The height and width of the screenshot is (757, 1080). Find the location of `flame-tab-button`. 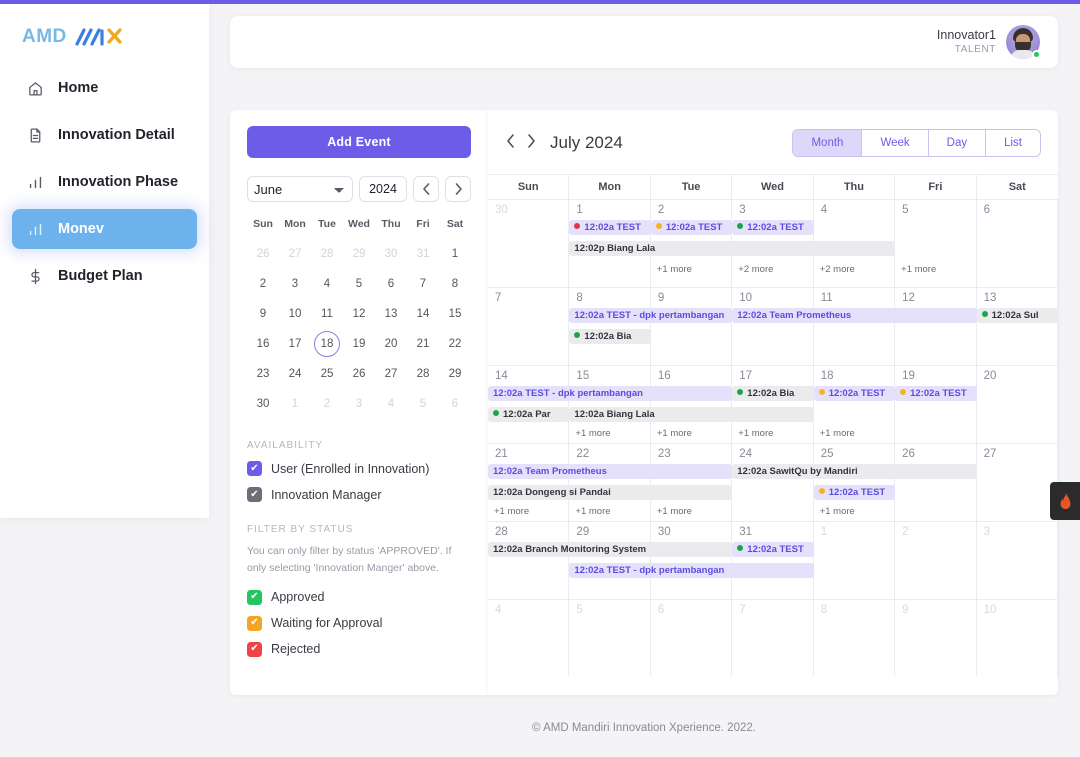

flame-tab-button is located at coordinates (1065, 501).